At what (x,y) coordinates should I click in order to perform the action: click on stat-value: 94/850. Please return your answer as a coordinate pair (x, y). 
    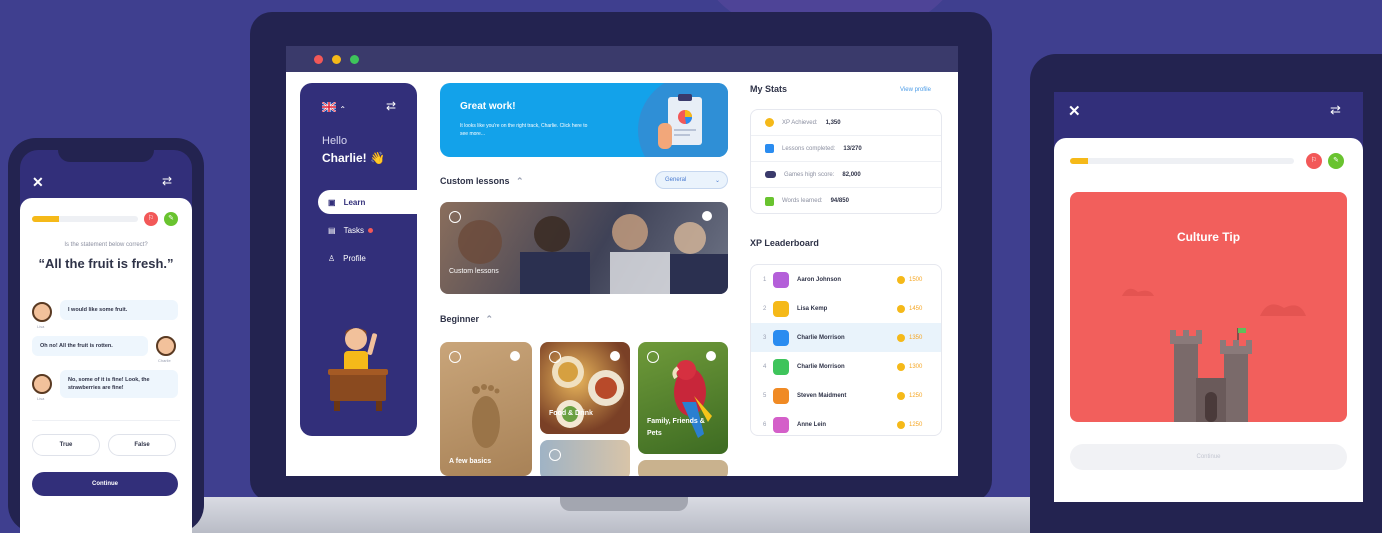
    Looking at the image, I should click on (839, 201).